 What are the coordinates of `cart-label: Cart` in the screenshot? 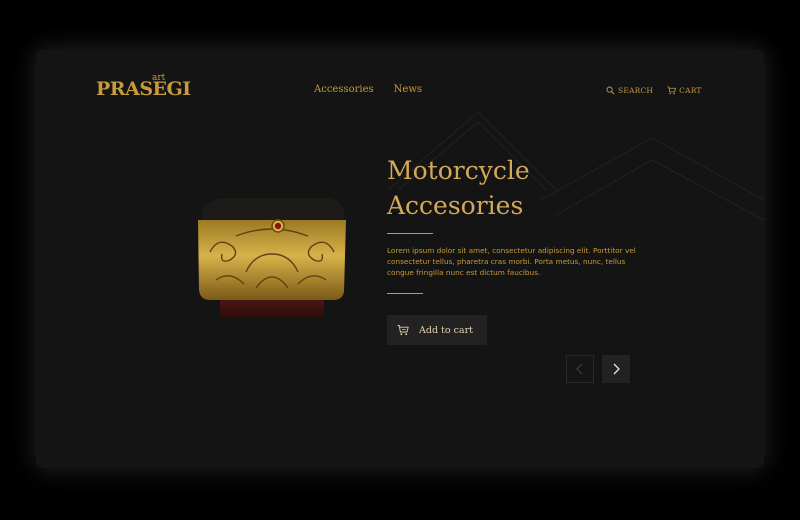 It's located at (690, 90).